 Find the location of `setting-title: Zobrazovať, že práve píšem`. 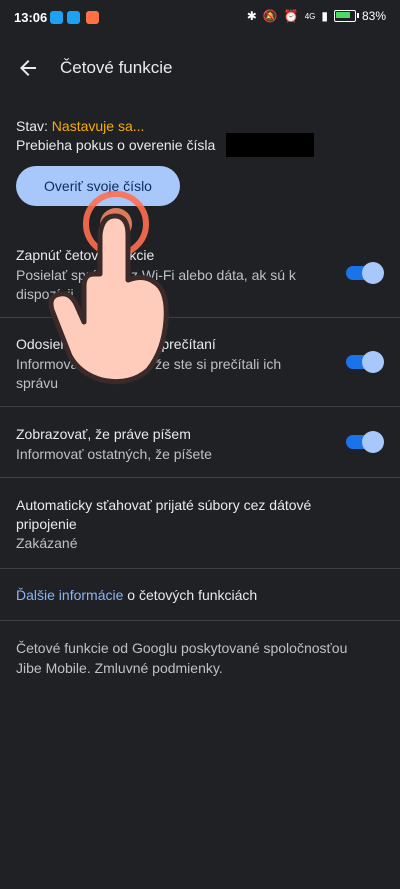

setting-title: Zobrazovať, že práve píšem is located at coordinates (103, 434).